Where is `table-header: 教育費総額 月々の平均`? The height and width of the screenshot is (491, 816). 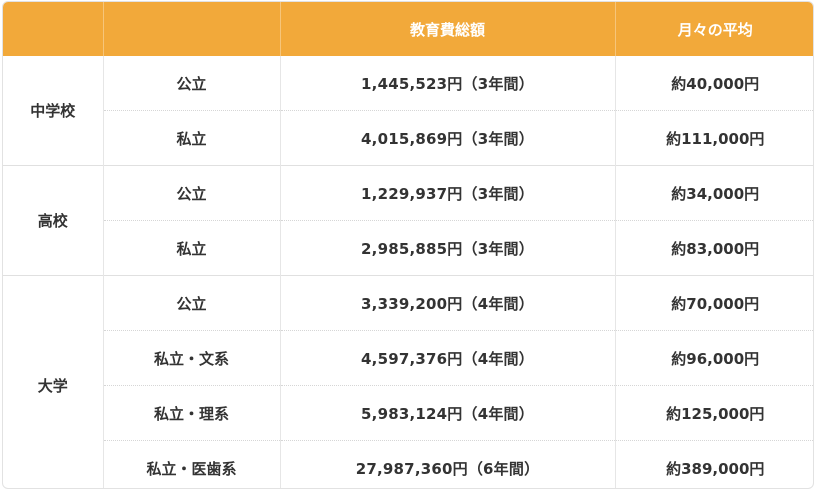
table-header: 教育費総額 月々の平均 is located at coordinates (408, 29).